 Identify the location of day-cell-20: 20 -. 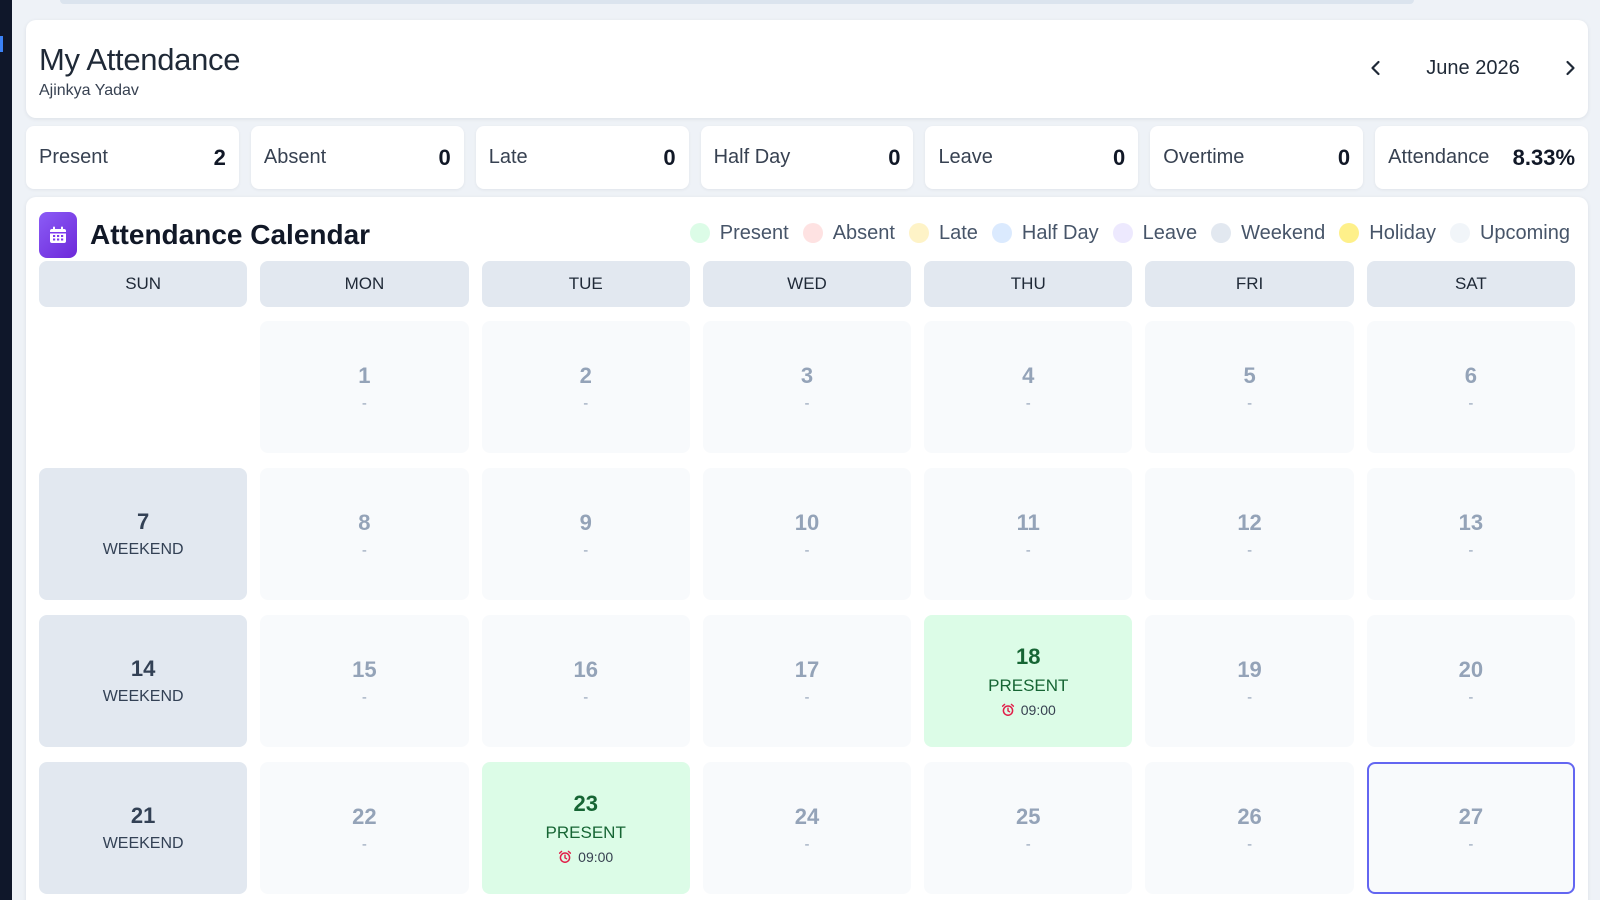
(1470, 681).